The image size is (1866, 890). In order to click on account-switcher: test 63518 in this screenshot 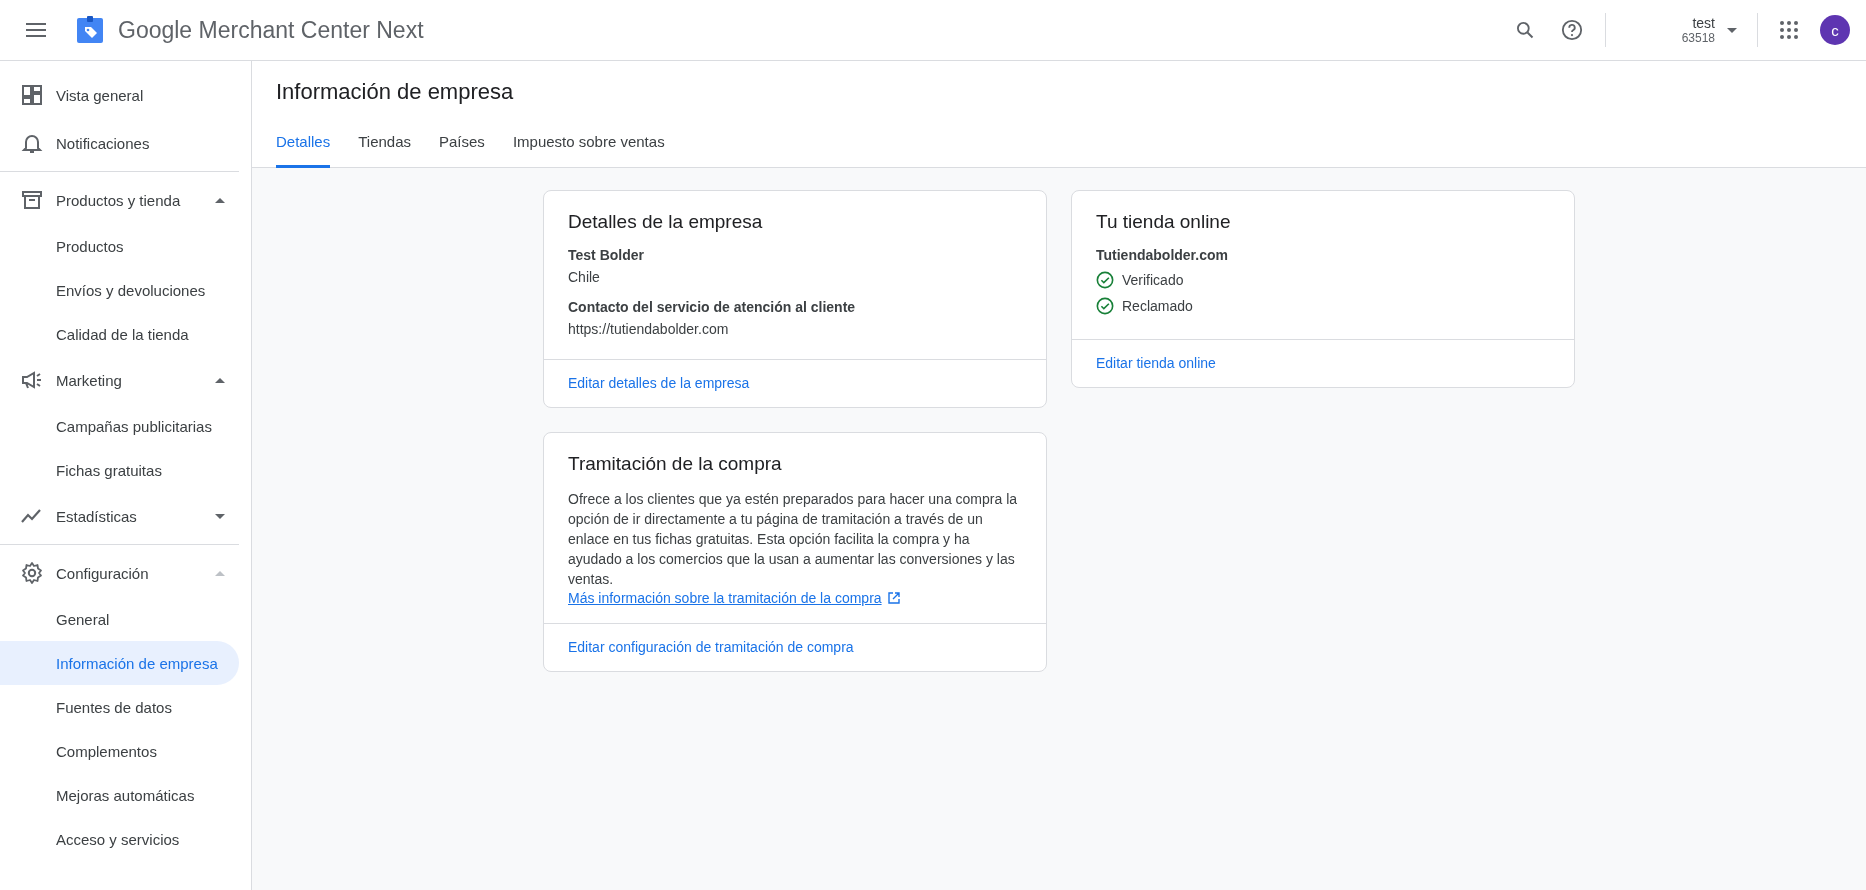, I will do `click(1709, 30)`.